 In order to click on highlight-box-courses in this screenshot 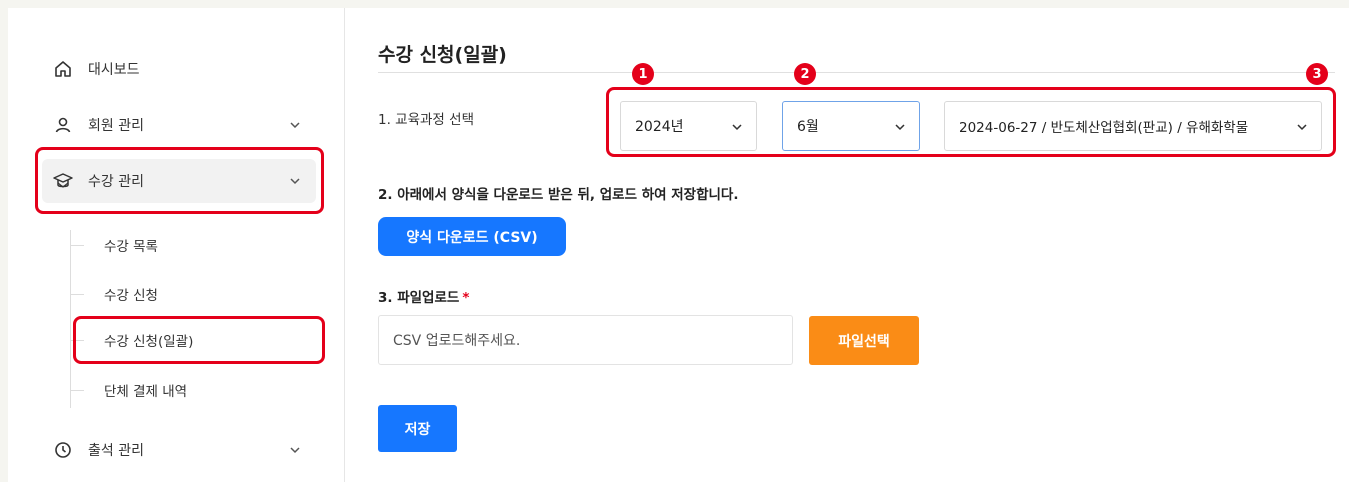, I will do `click(179, 180)`.